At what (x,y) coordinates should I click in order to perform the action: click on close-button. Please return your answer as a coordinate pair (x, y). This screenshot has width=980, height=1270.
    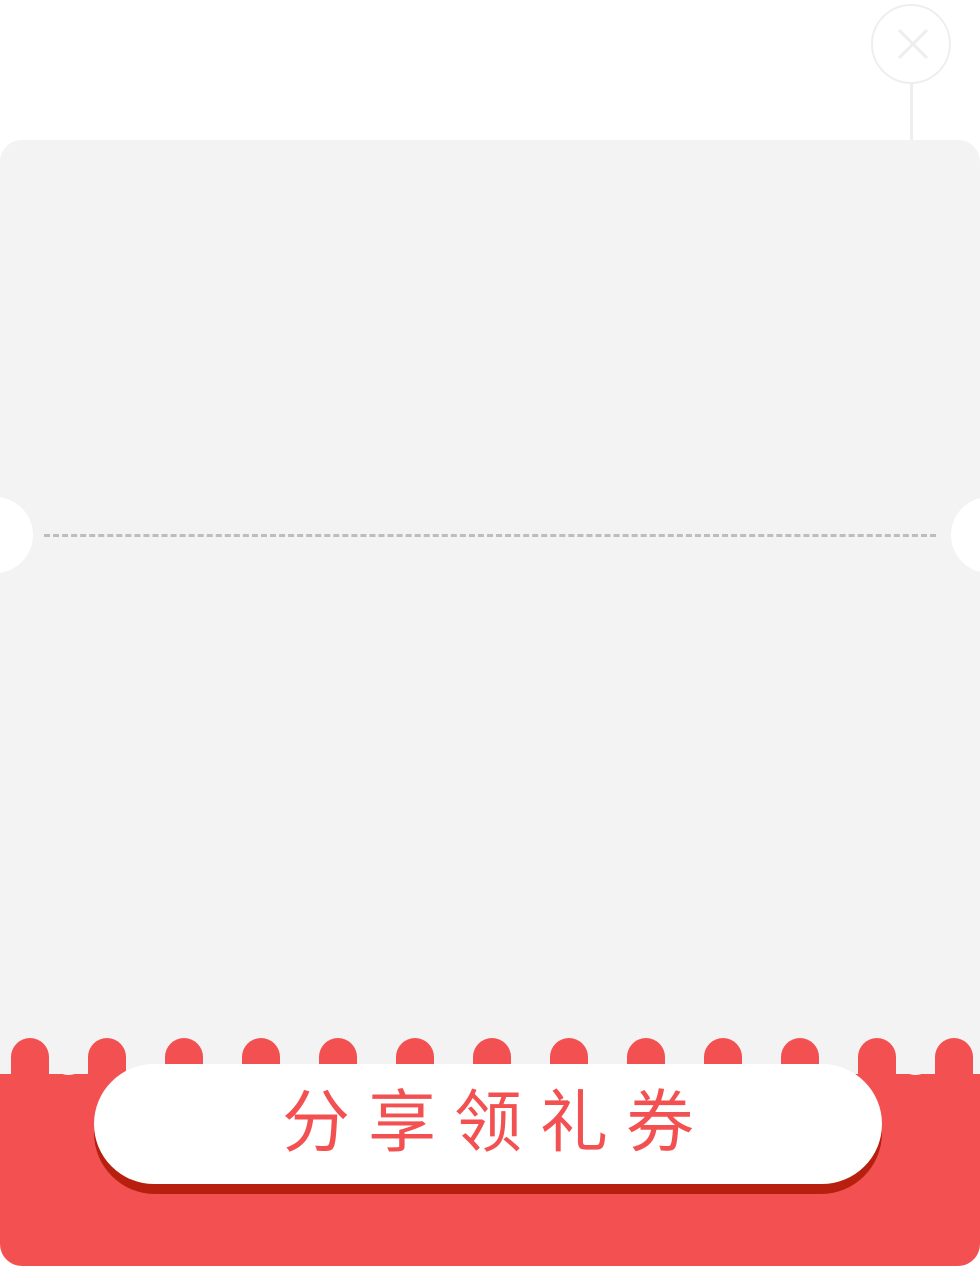
    Looking at the image, I should click on (911, 44).